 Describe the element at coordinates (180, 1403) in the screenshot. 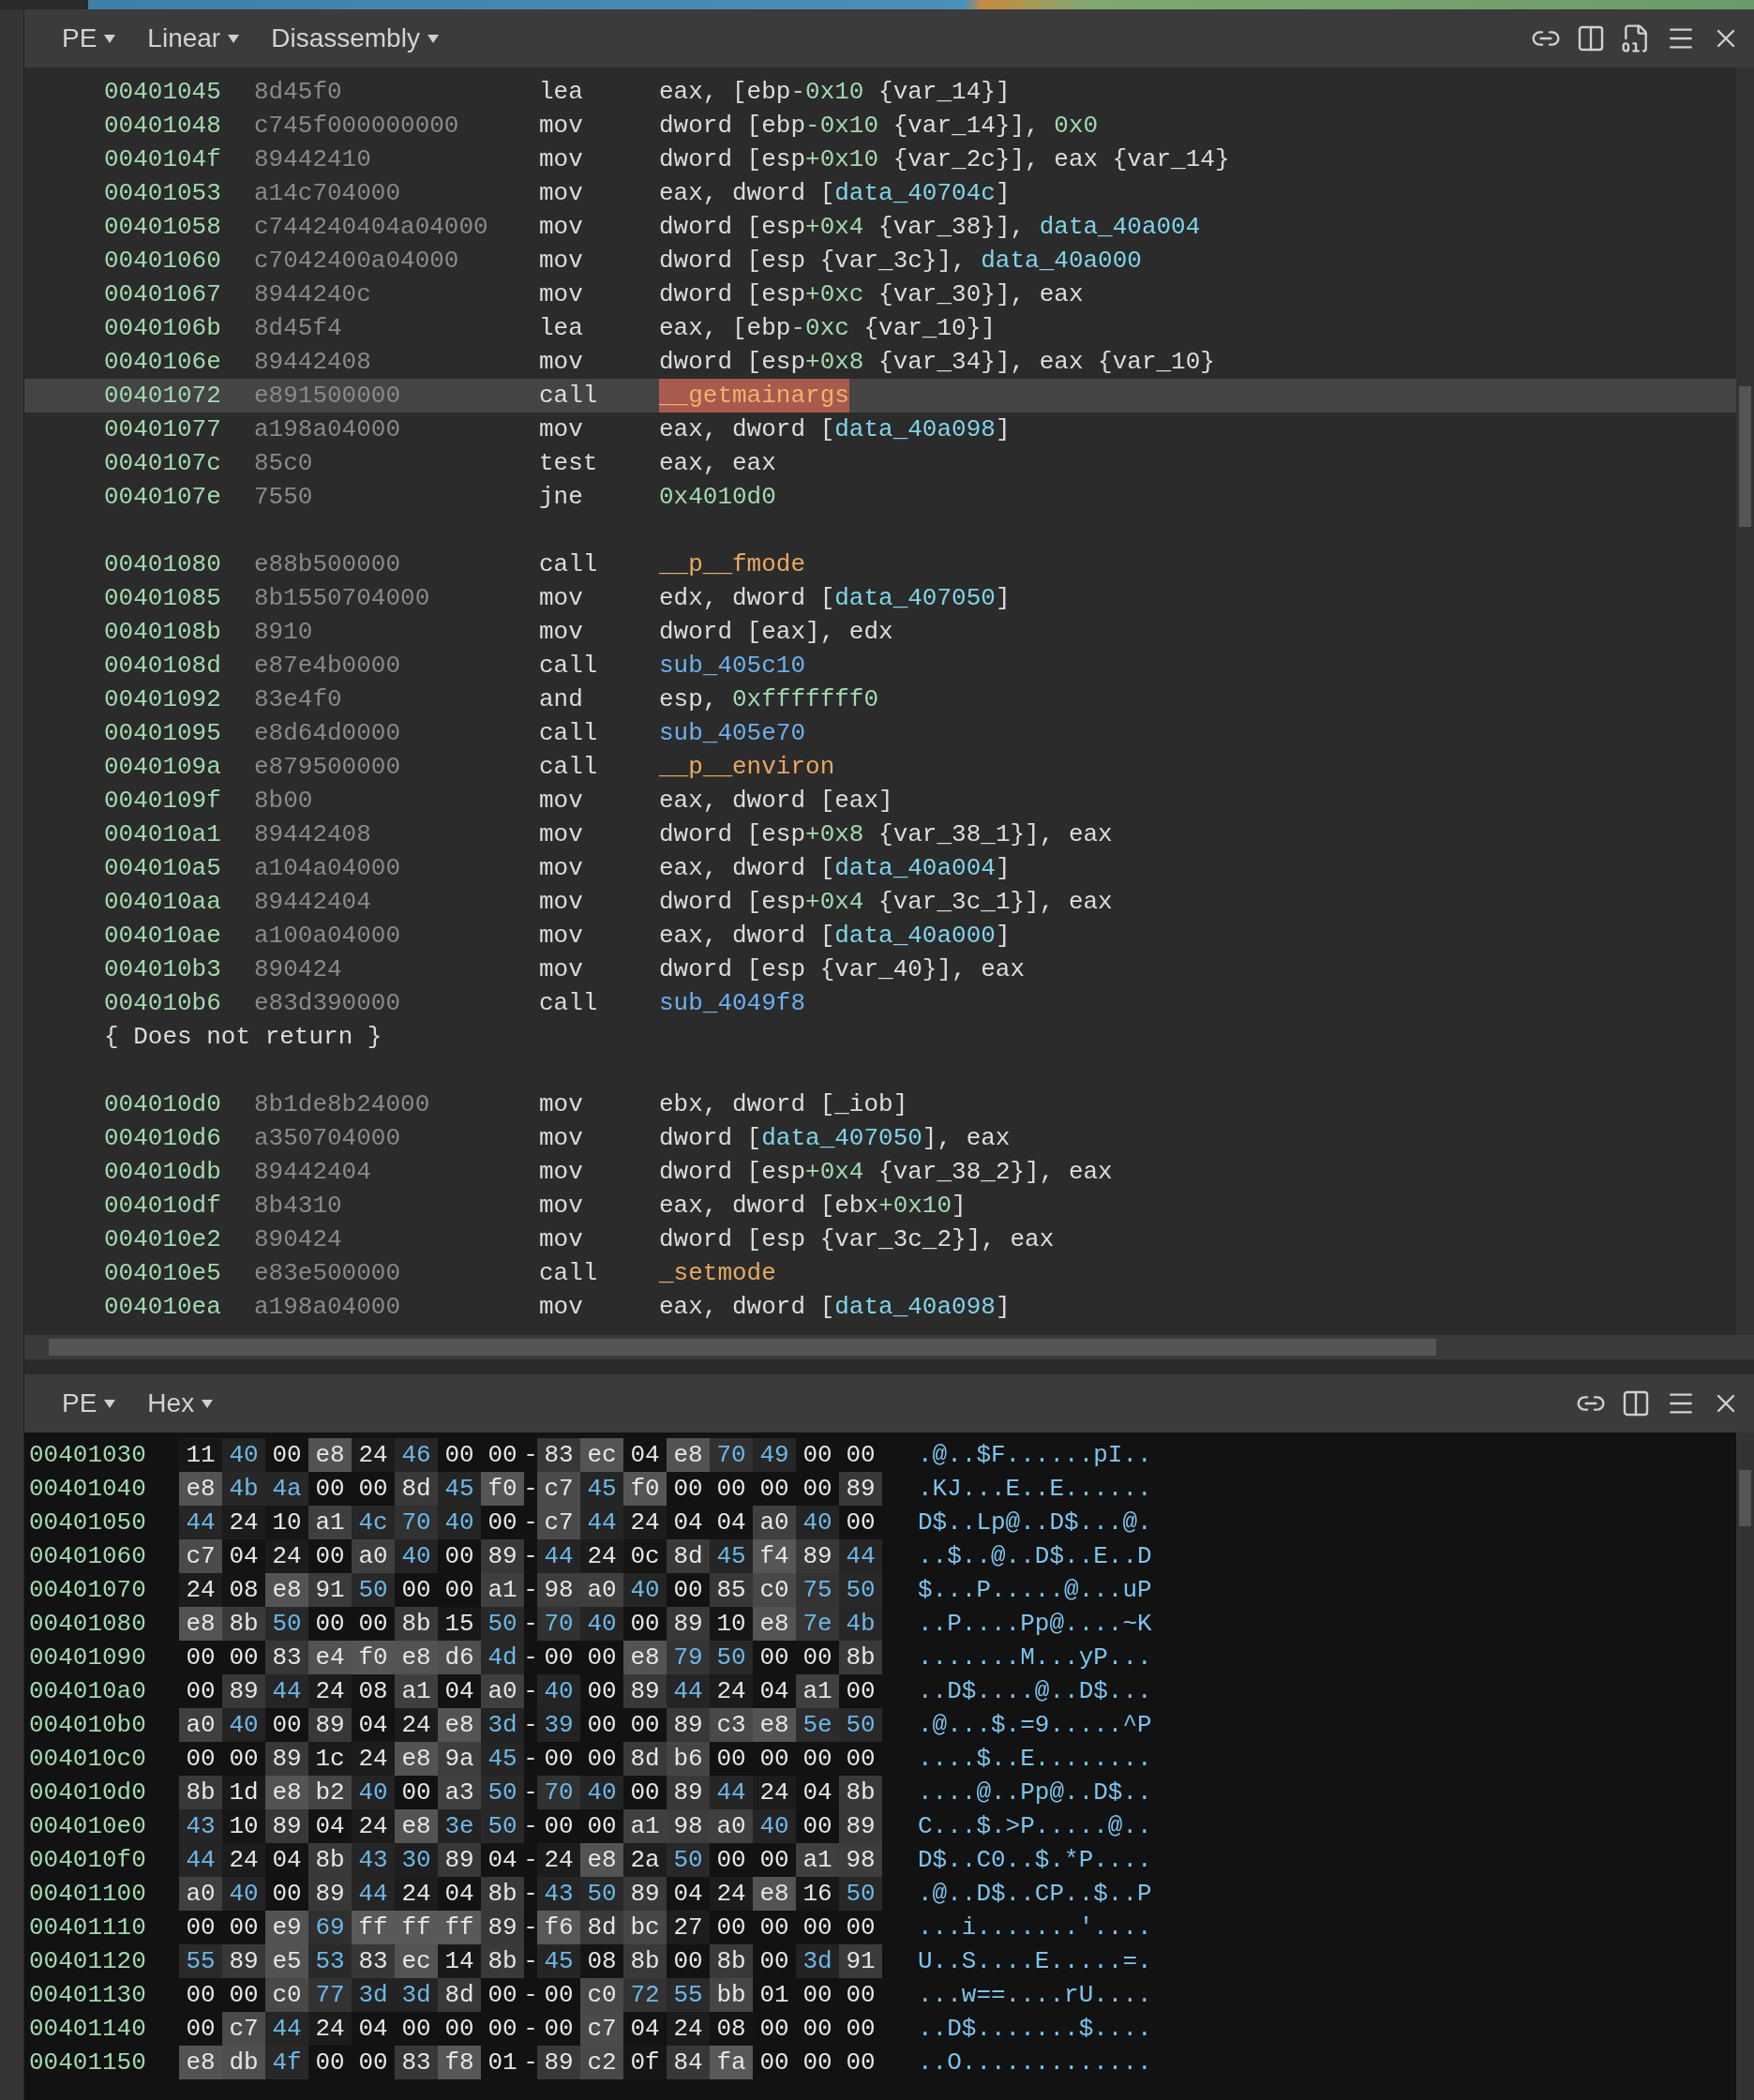

I see `view-dropdown: Hex` at that location.